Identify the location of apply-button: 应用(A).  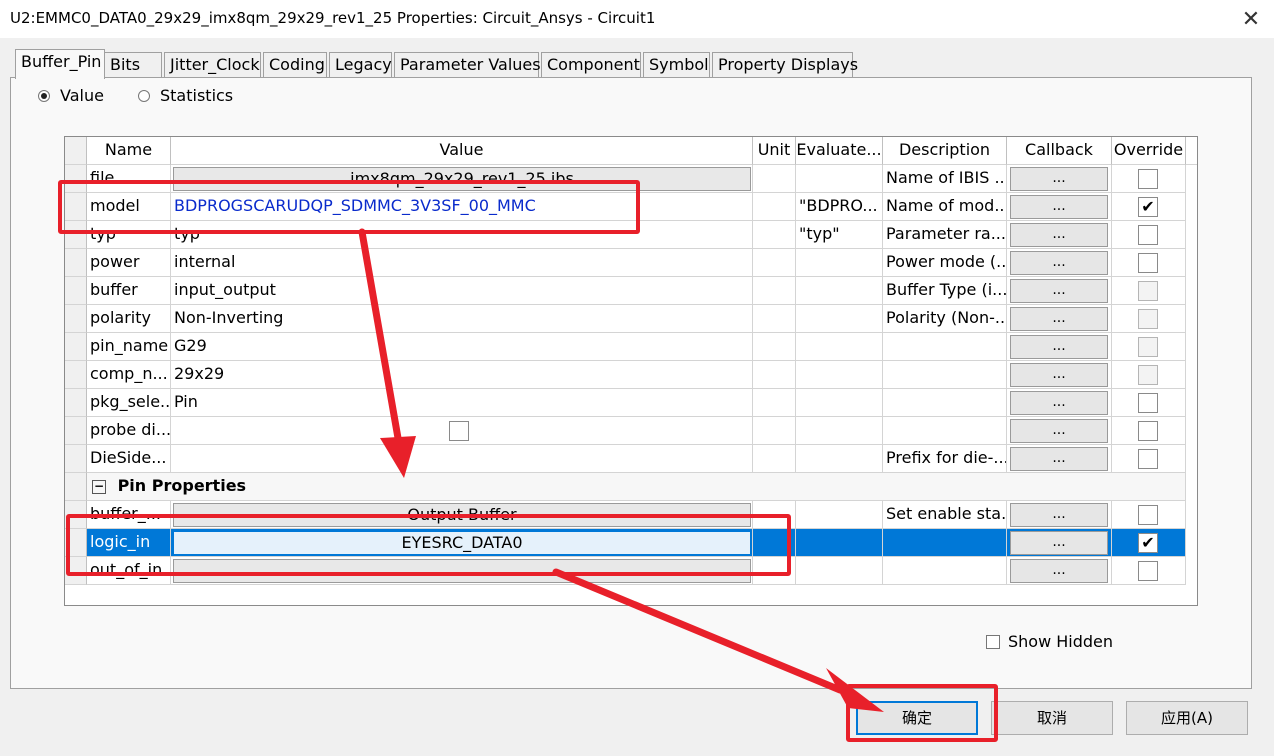
(1187, 718).